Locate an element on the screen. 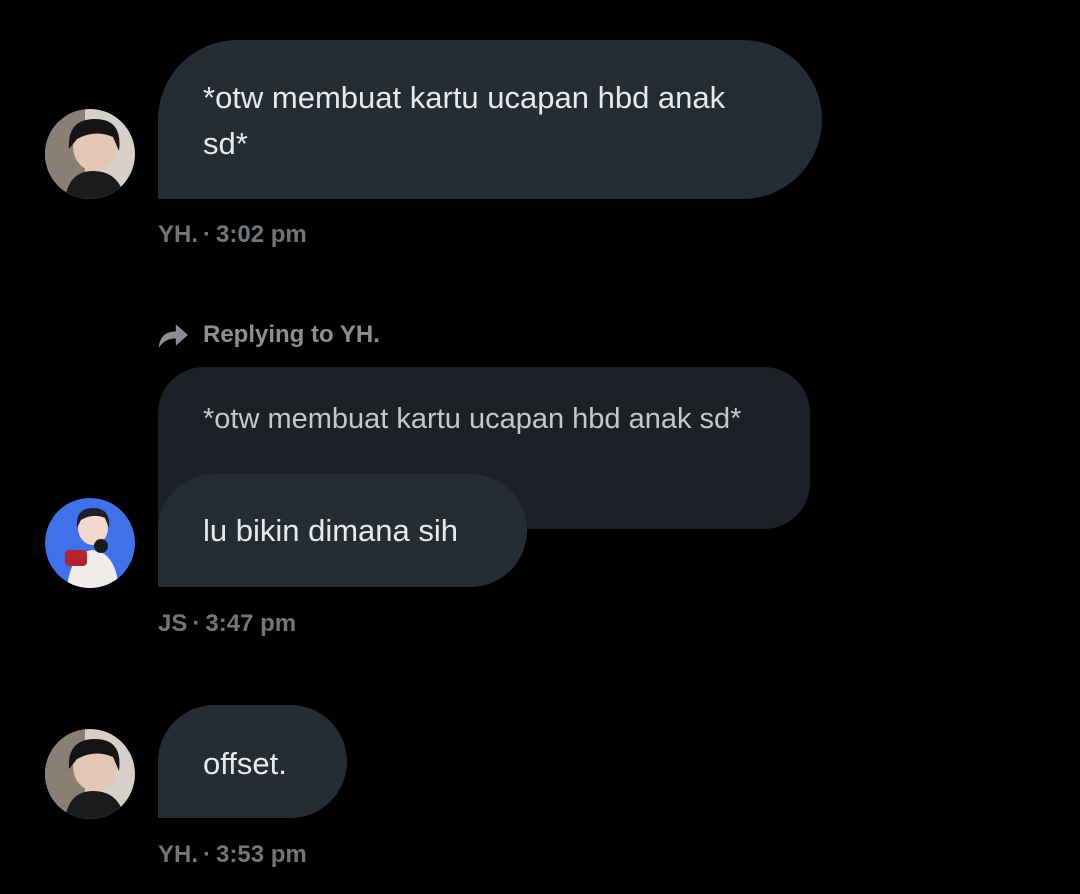 This screenshot has height=894, width=1080. message-text: lu bikin dimana sih is located at coordinates (331, 530).